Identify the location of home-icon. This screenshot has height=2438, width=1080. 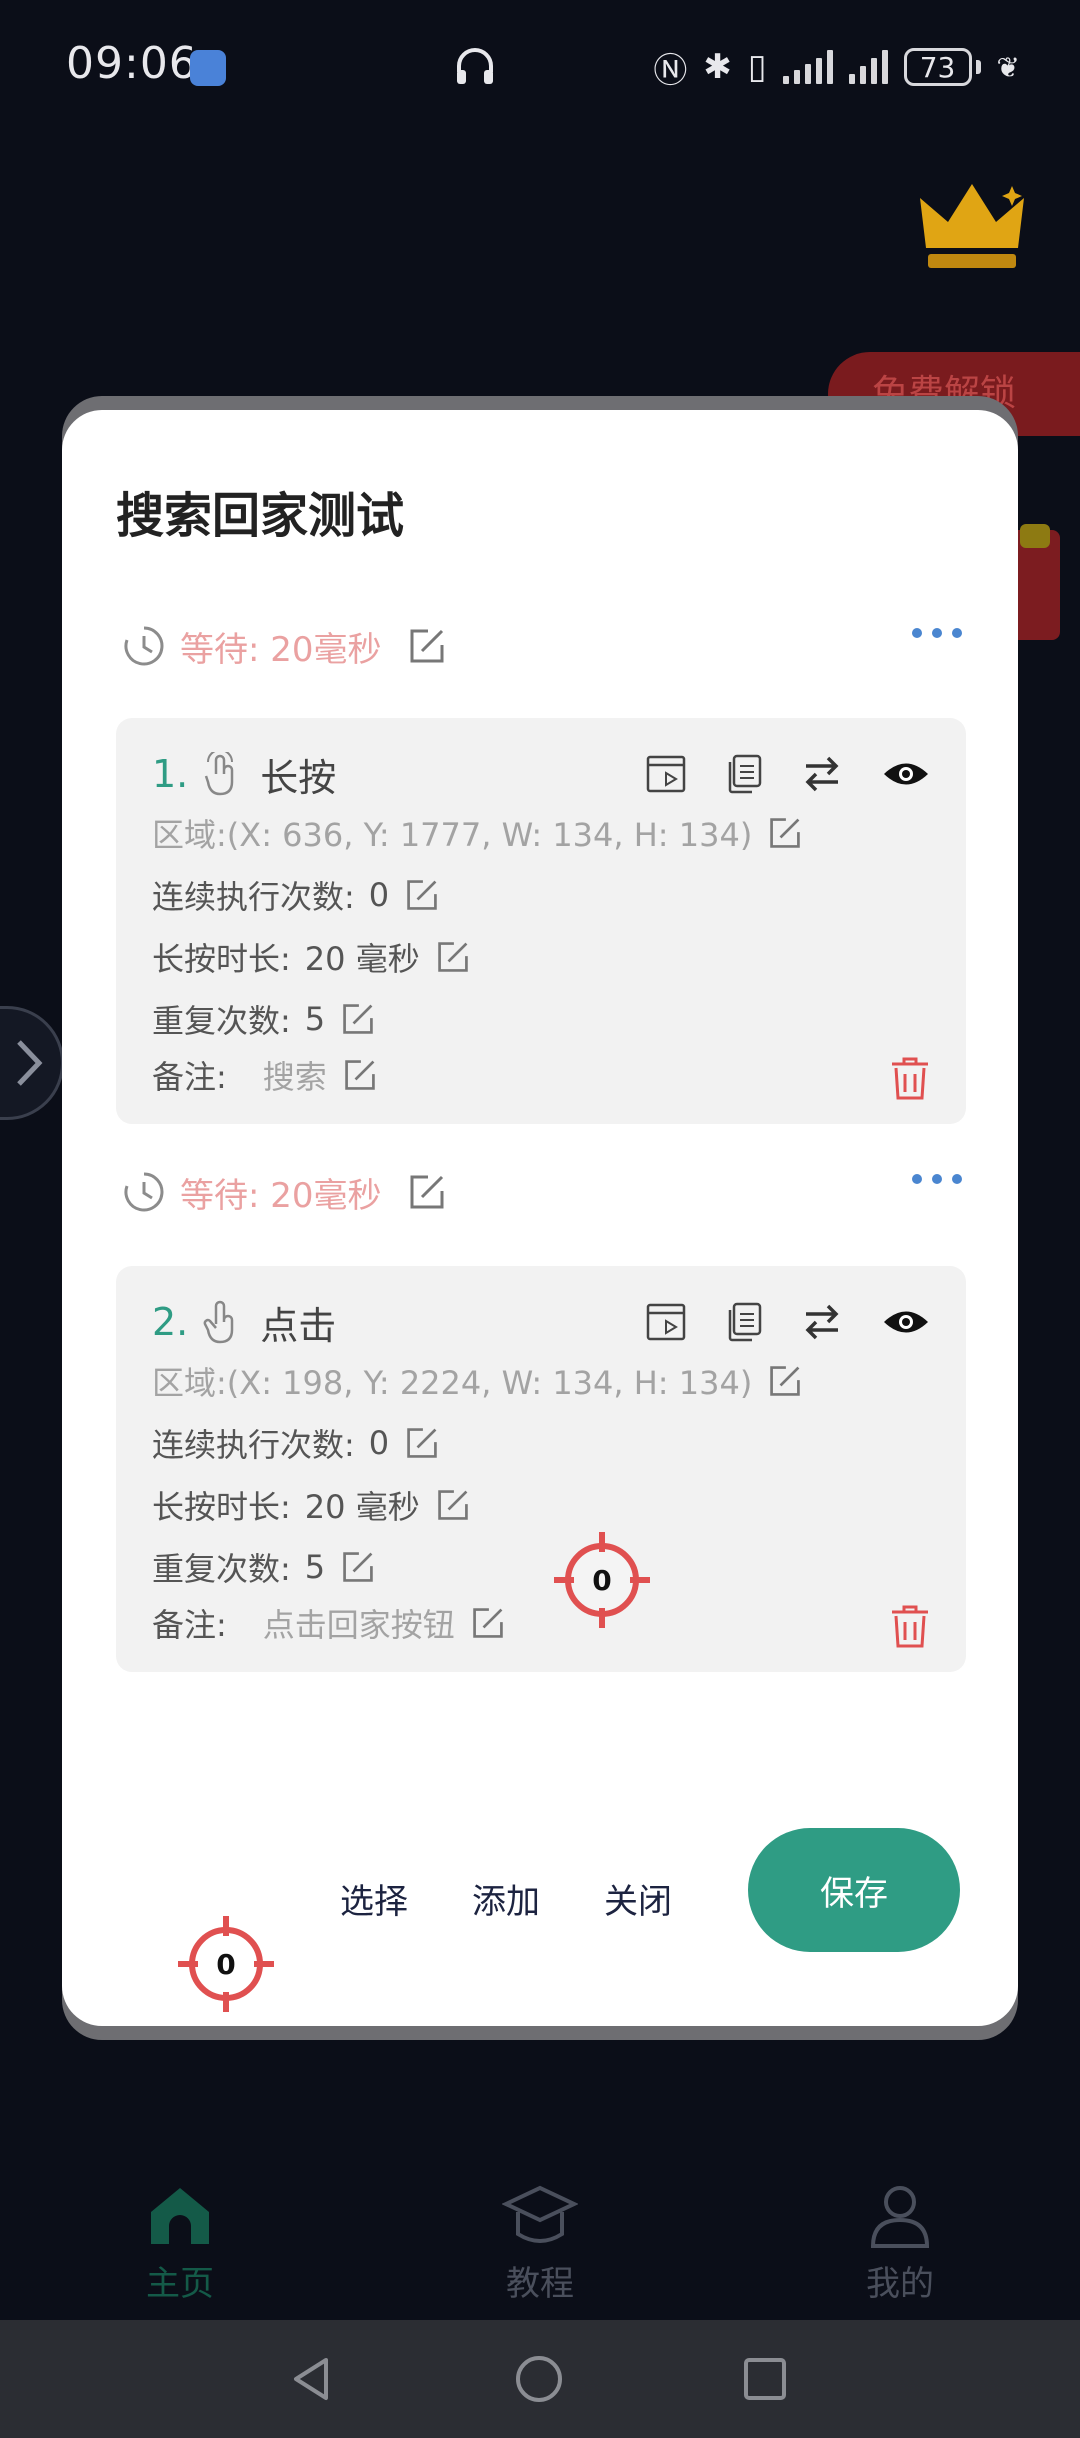
(180, 2216).